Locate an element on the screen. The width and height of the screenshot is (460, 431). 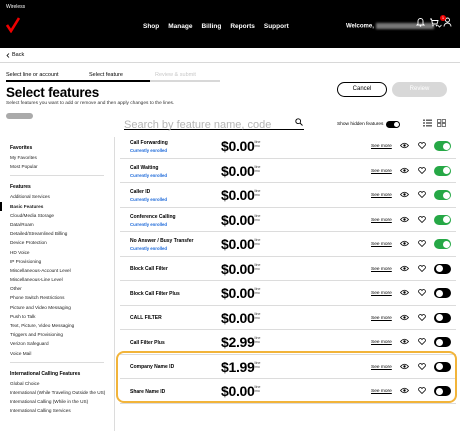
sidebar-item: Miscellaneous-Line Level is located at coordinates (57, 279).